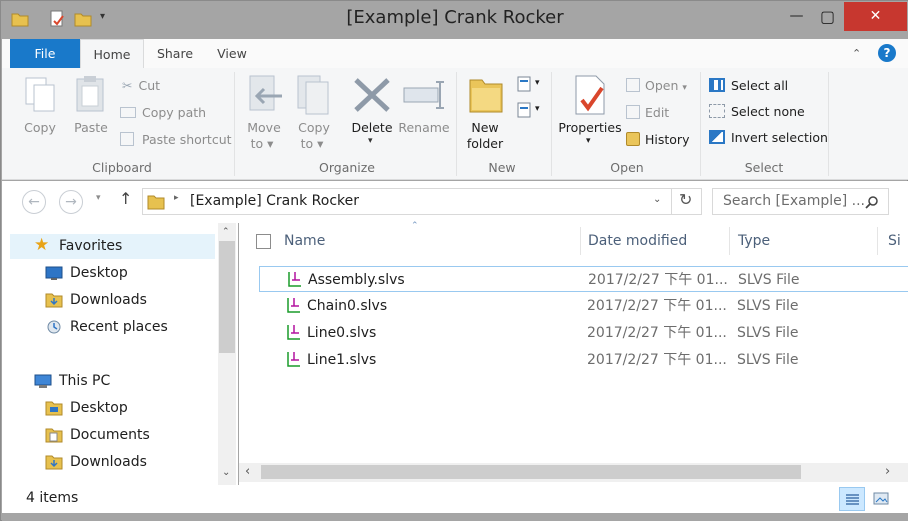  What do you see at coordinates (314, 128) in the screenshot?
I see `copy-to-label-1: Copy` at bounding box center [314, 128].